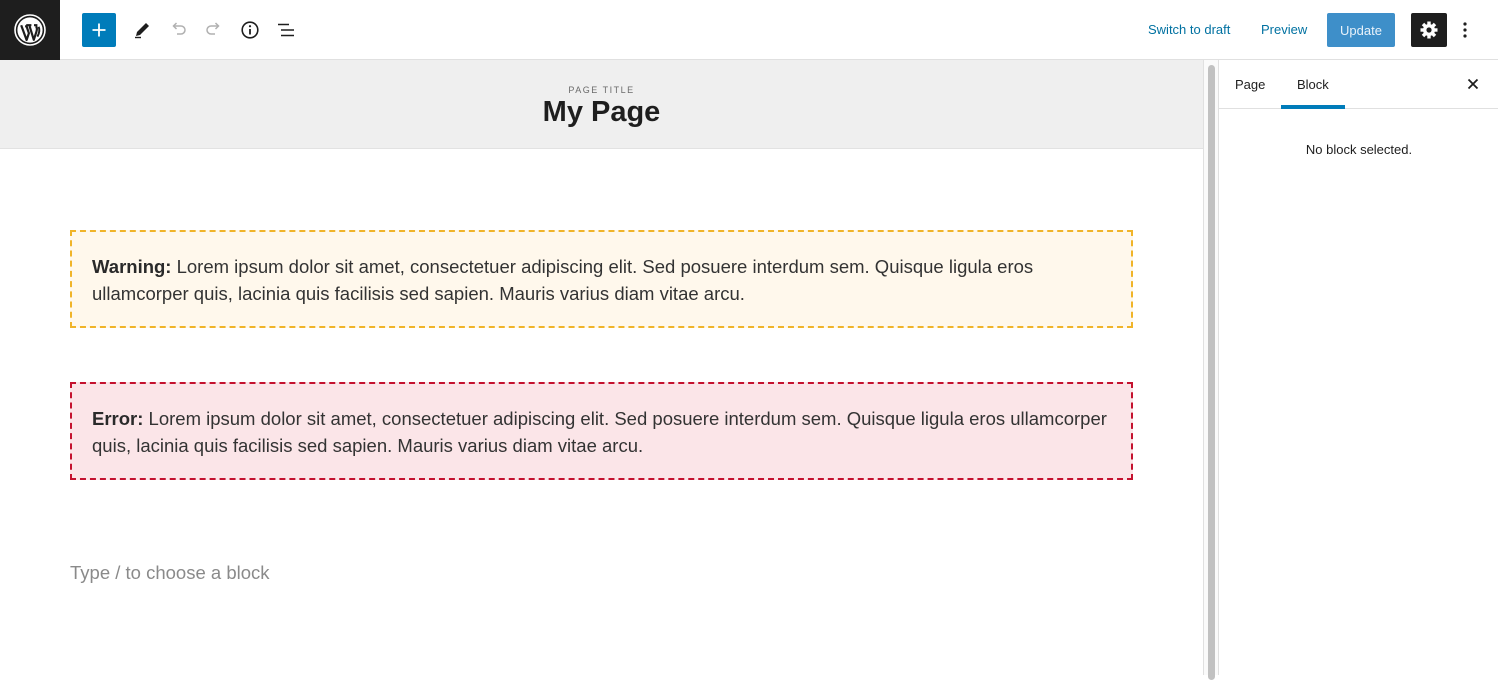 Image resolution: width=1498 pixels, height=680 pixels. Describe the element at coordinates (170, 573) in the screenshot. I see `block-appender-placeholder: Type / to choose a block` at that location.